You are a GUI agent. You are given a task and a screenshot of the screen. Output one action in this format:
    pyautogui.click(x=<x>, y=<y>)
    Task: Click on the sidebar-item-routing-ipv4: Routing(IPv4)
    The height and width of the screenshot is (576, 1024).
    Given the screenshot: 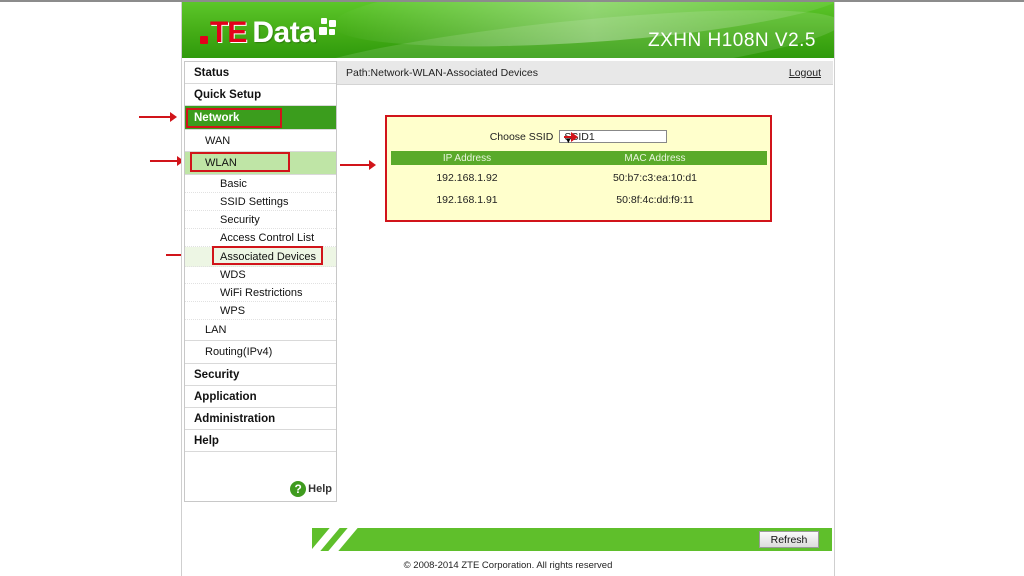 What is the action you would take?
    pyautogui.click(x=260, y=352)
    